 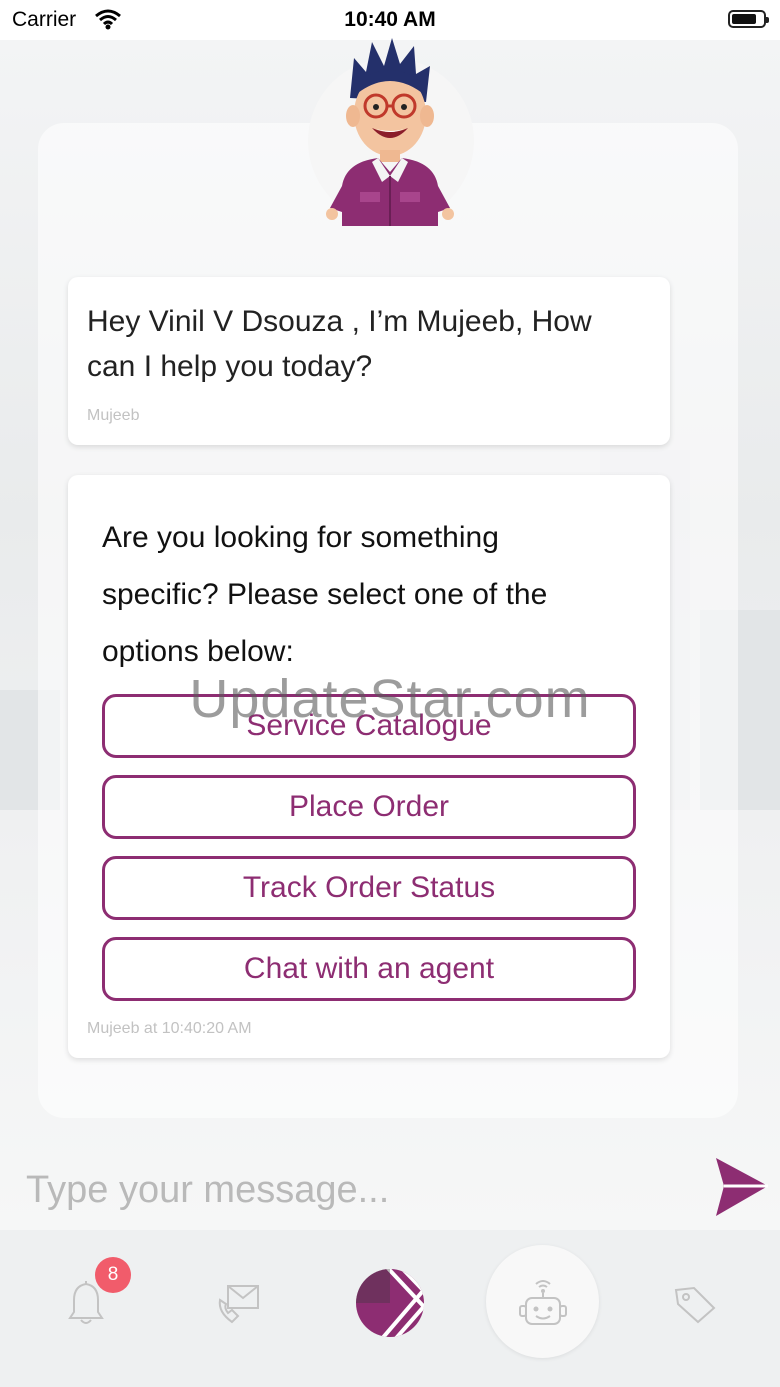 I want to click on mujeeb-avatar-icon, so click(x=390, y=132).